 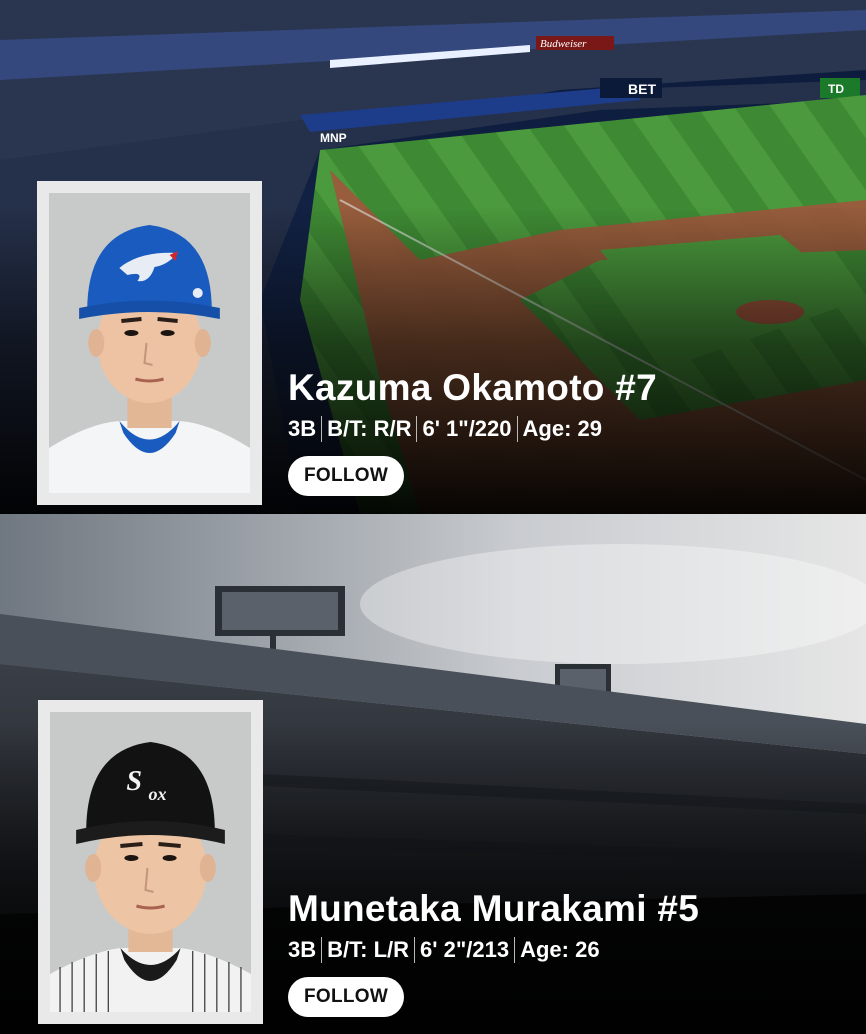 What do you see at coordinates (836, 89) in the screenshot?
I see `td-sign: TD` at bounding box center [836, 89].